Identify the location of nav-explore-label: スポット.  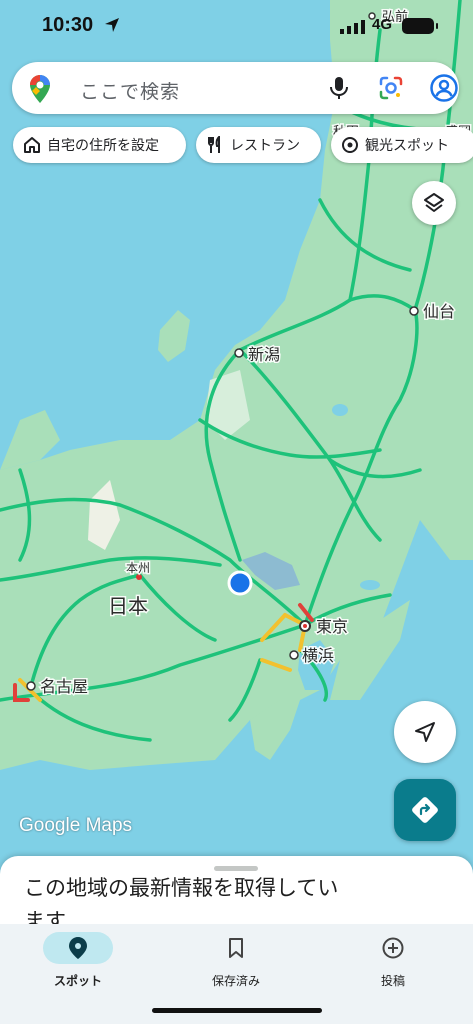
(77, 981).